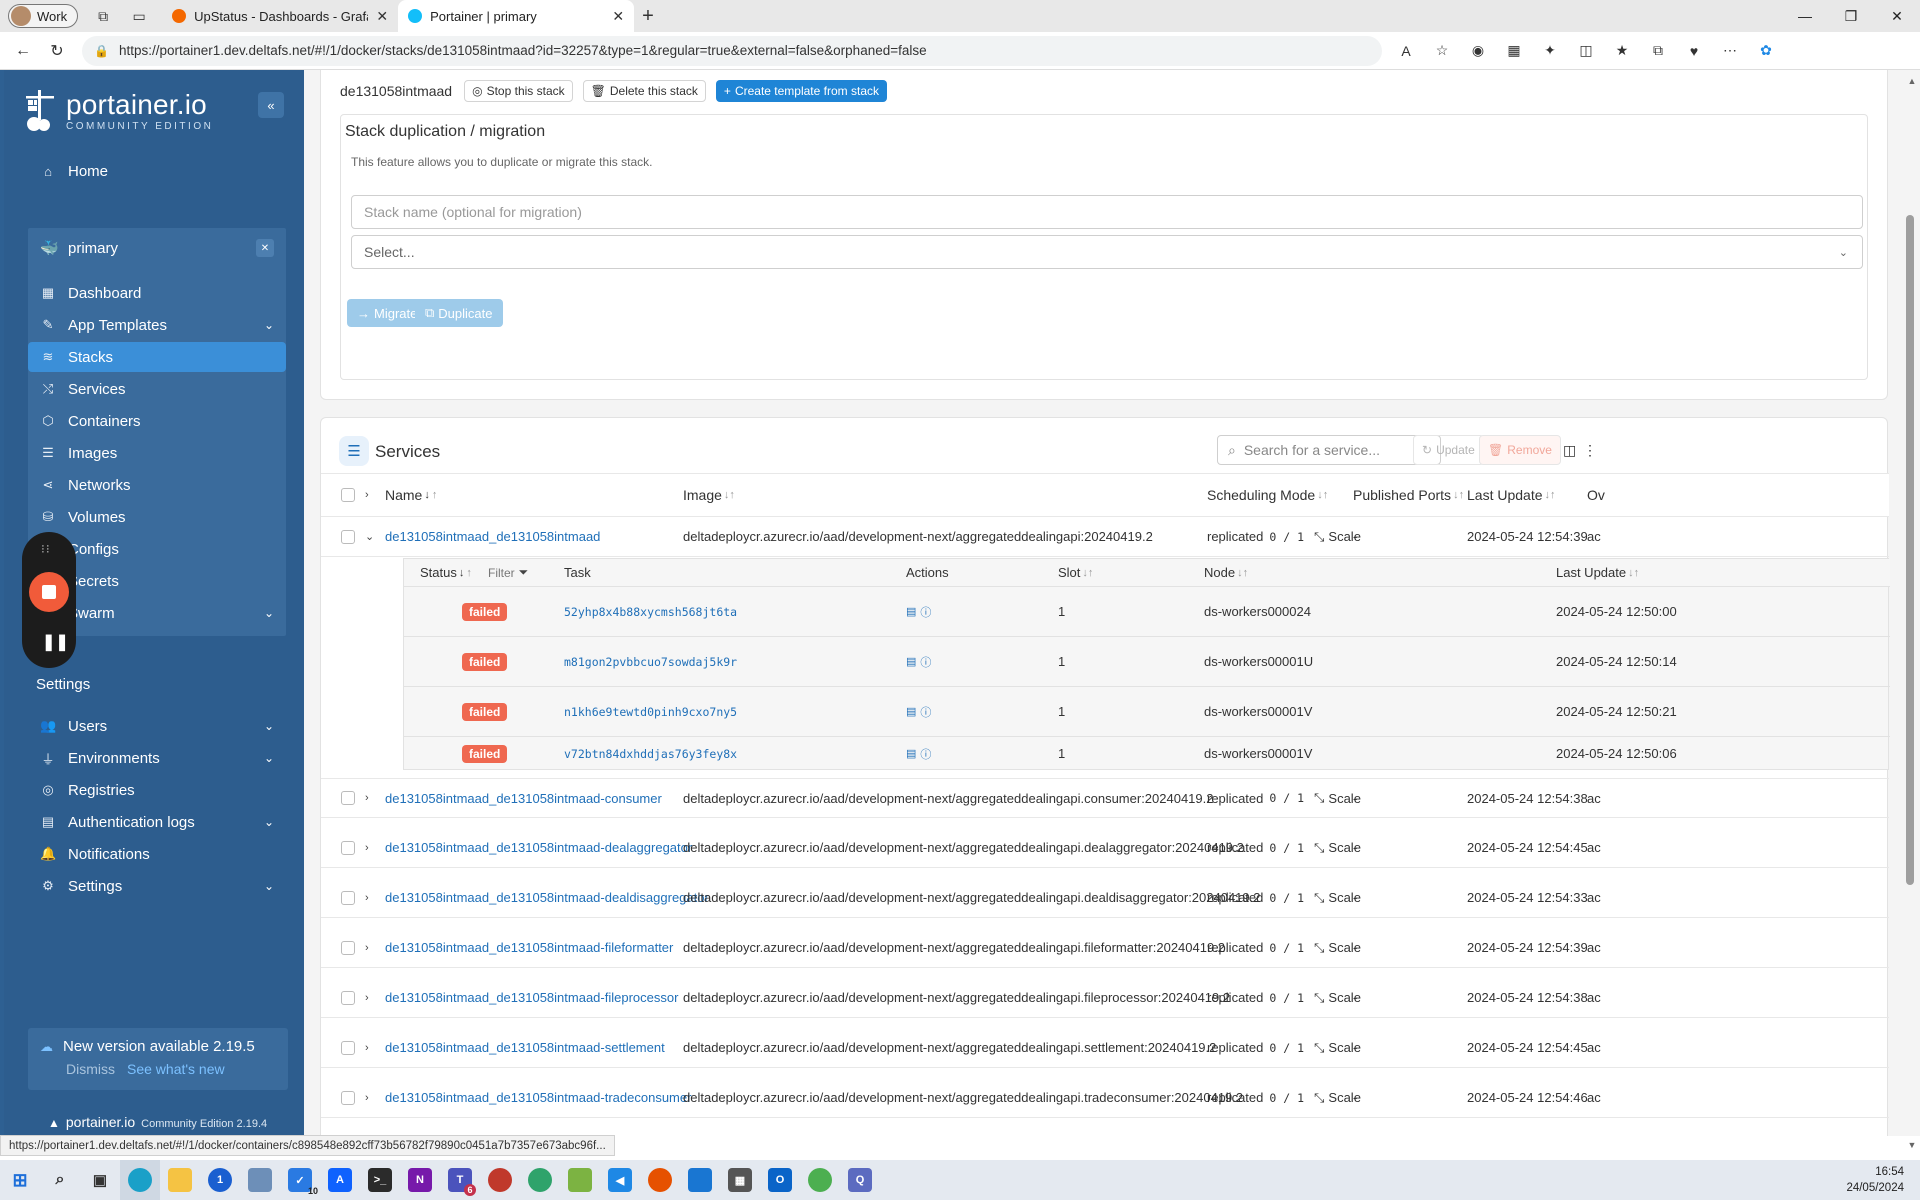  I want to click on service-name-link: de131058intmaad_de131058intmaad, so click(492, 536).